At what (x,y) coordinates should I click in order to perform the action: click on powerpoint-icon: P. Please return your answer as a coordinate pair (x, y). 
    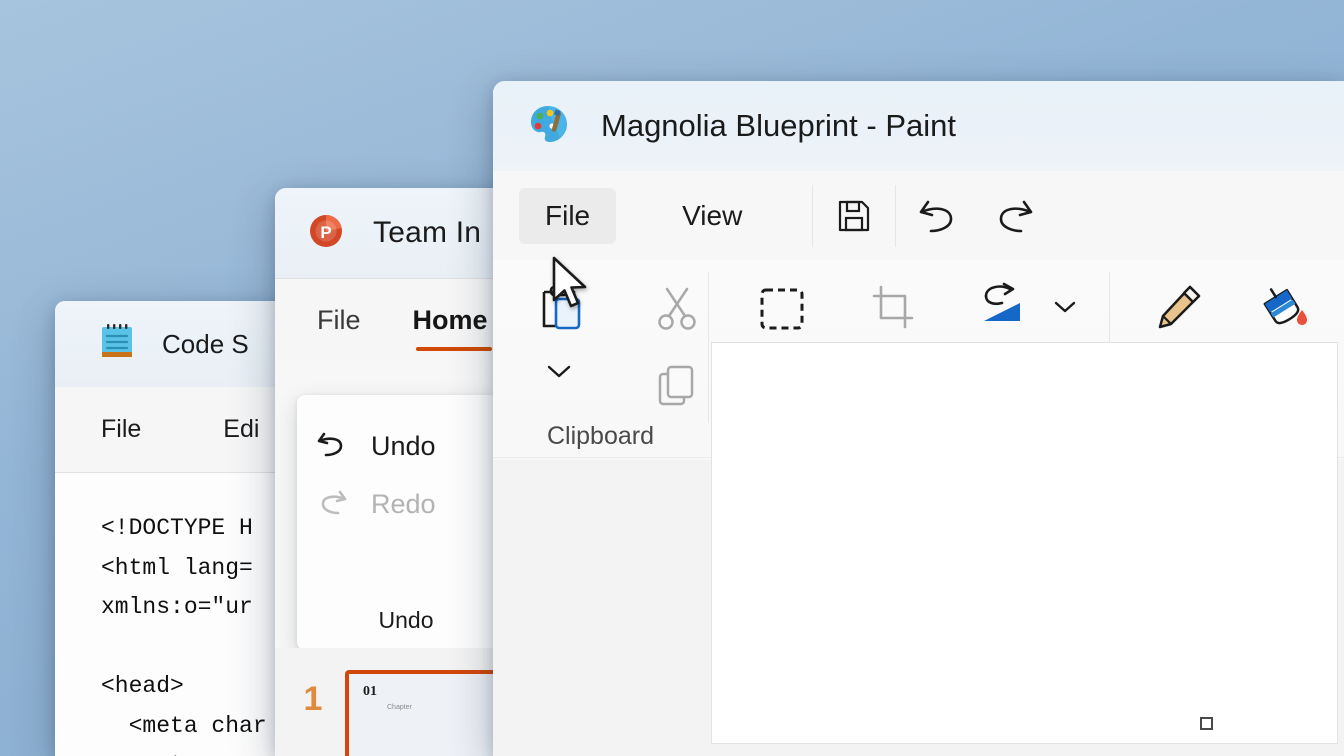
    Looking at the image, I should click on (326, 233).